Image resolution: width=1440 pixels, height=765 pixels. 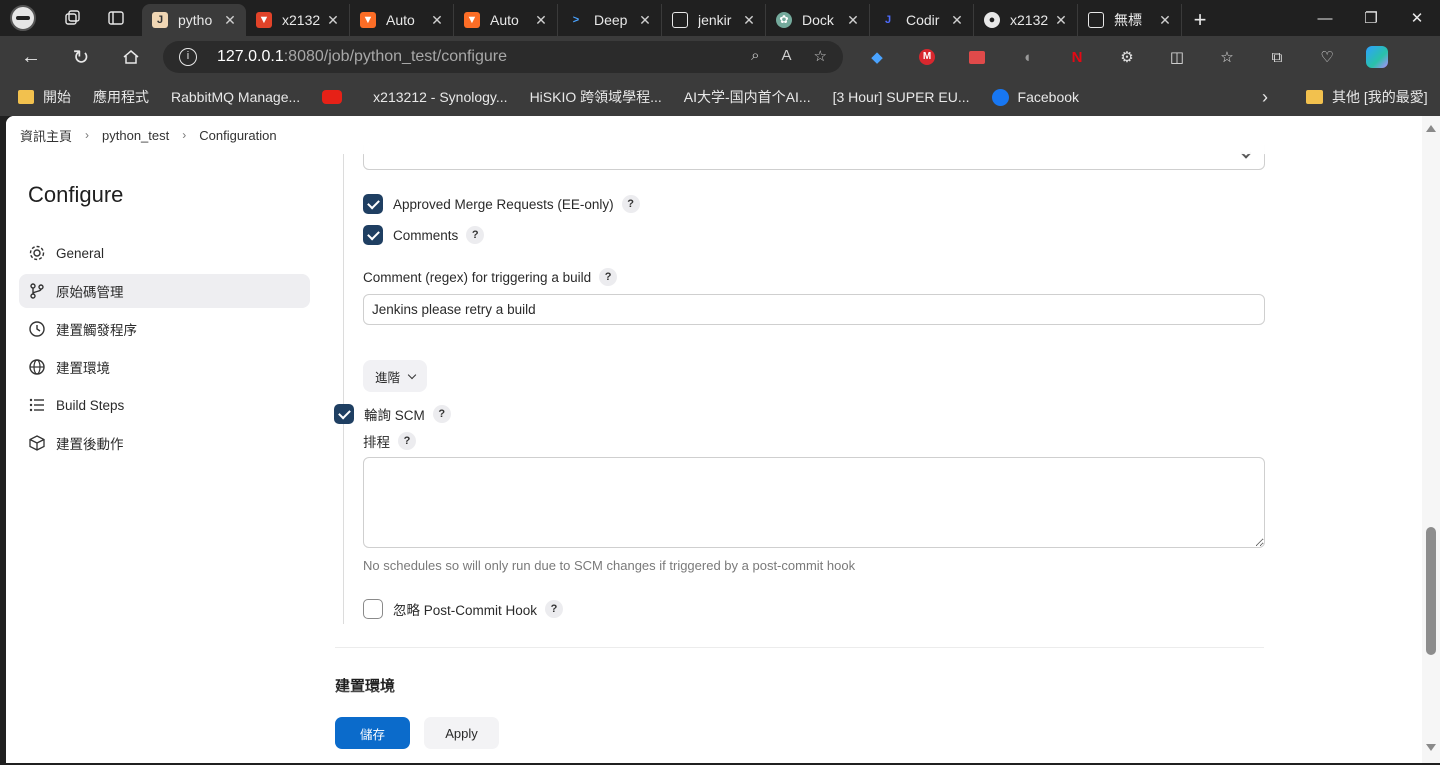 I want to click on apply-button: Apply, so click(x=461, y=733).